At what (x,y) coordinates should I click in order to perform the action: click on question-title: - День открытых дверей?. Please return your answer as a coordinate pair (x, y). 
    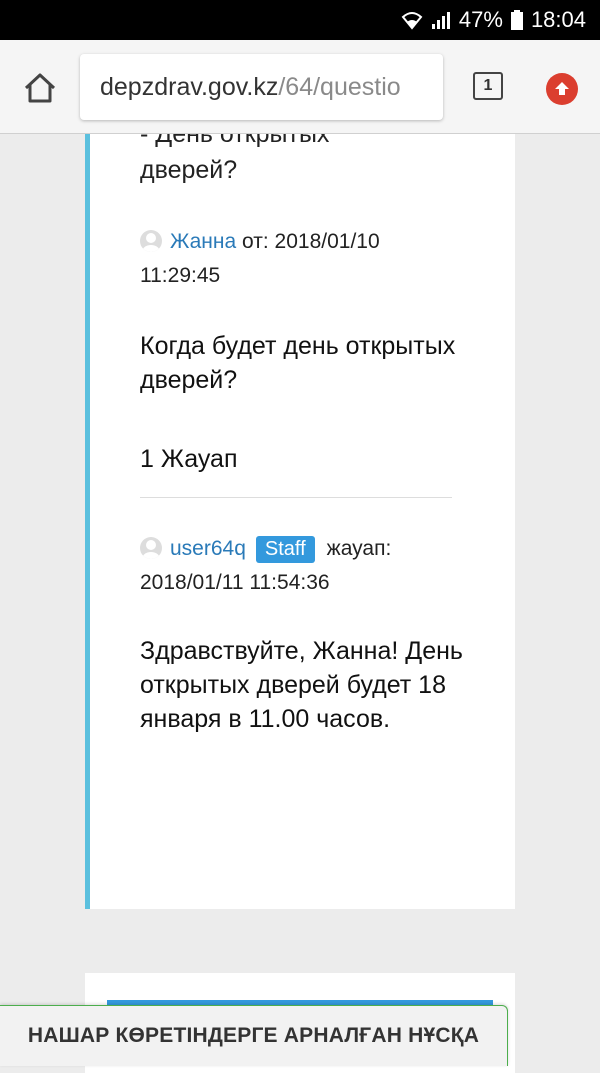
    Looking at the image, I should click on (234, 161).